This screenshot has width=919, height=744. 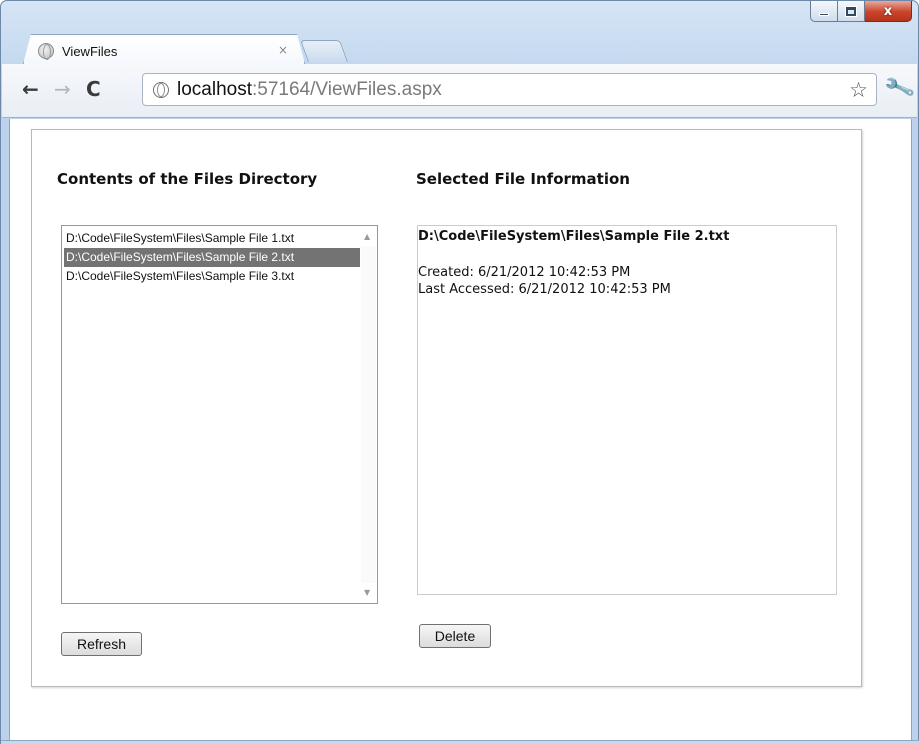 I want to click on address-bar: localhost:57164/ViewFiles.aspx ☆, so click(x=509, y=89).